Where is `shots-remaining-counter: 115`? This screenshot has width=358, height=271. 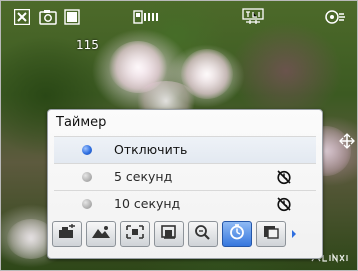 shots-remaining-counter: 115 is located at coordinates (87, 45).